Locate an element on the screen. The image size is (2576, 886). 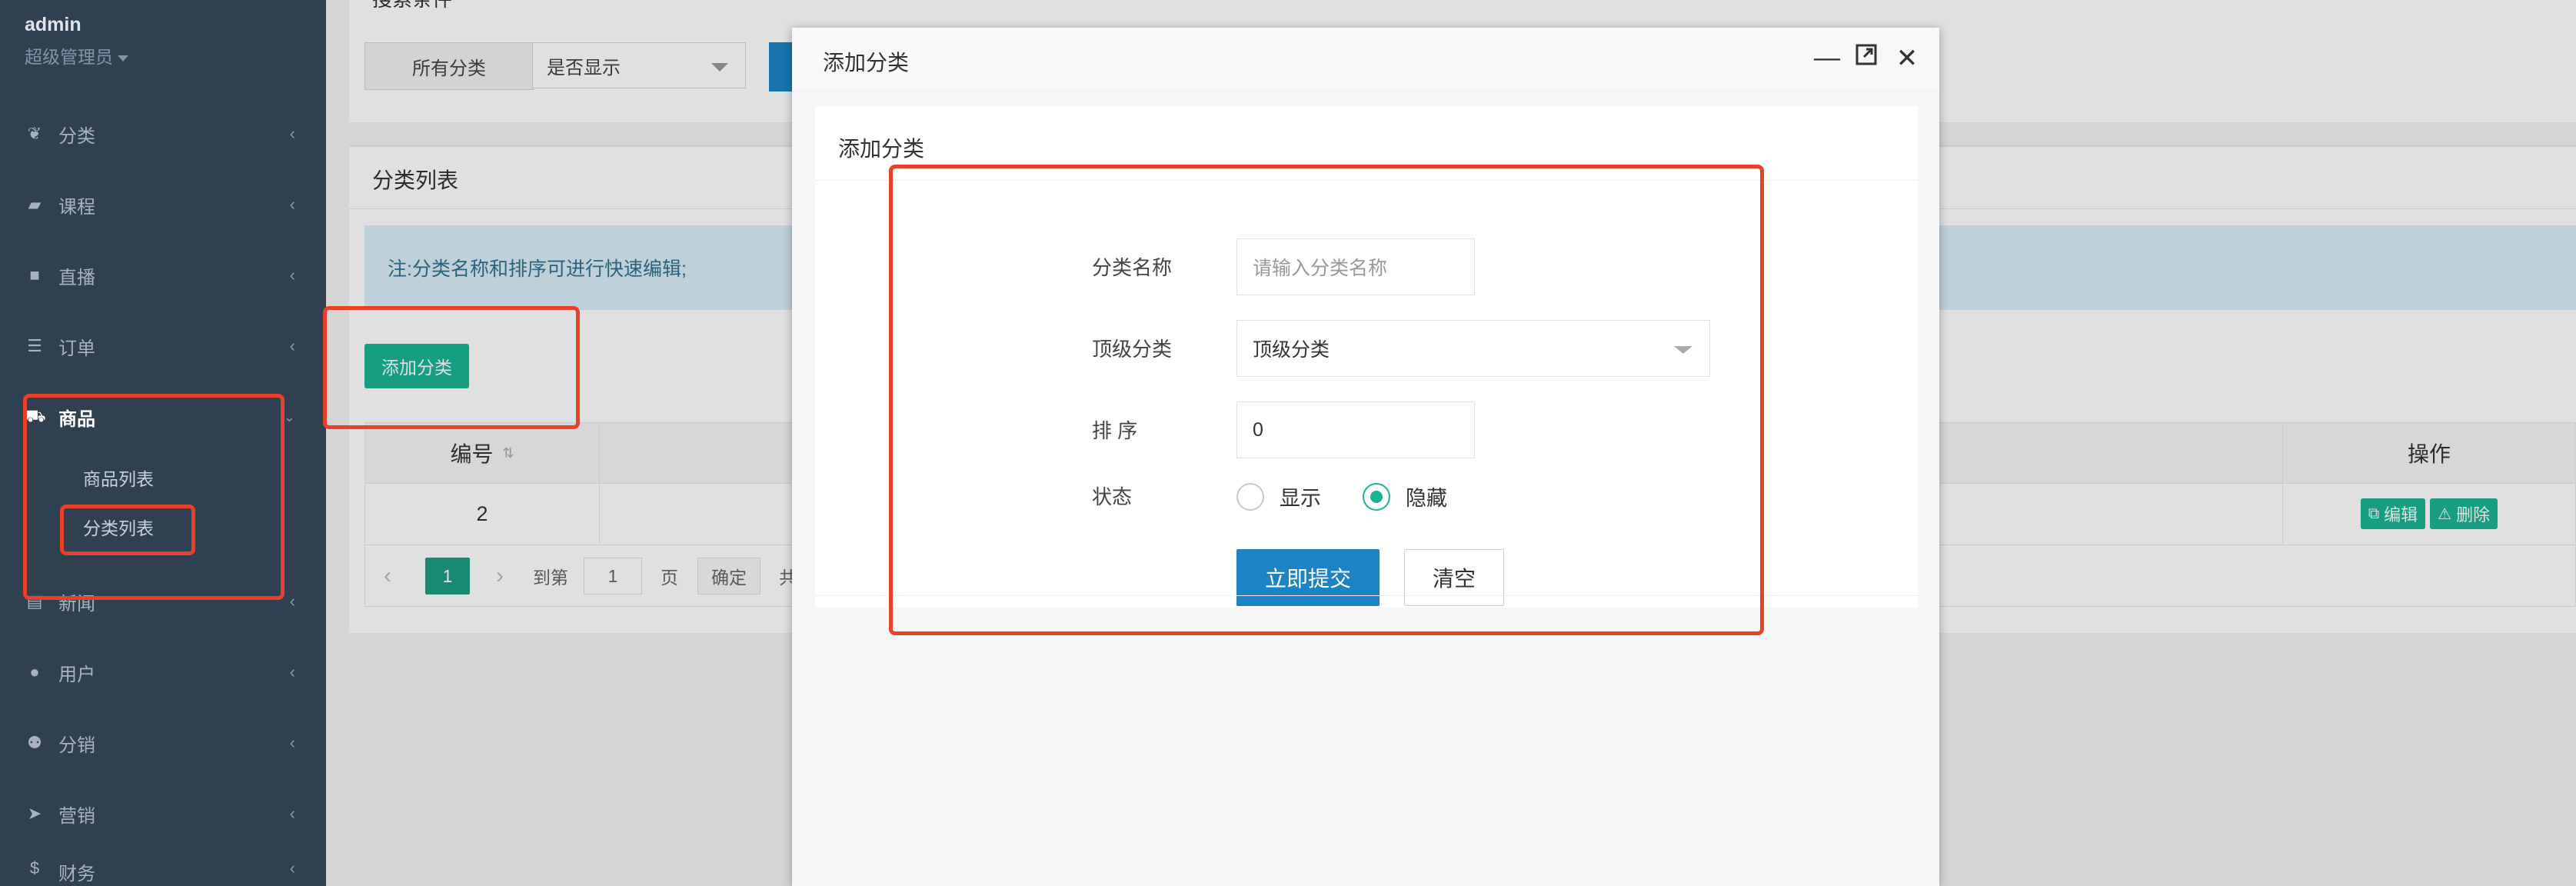
parent-field-label: 顶级分类 is located at coordinates (1133, 349).